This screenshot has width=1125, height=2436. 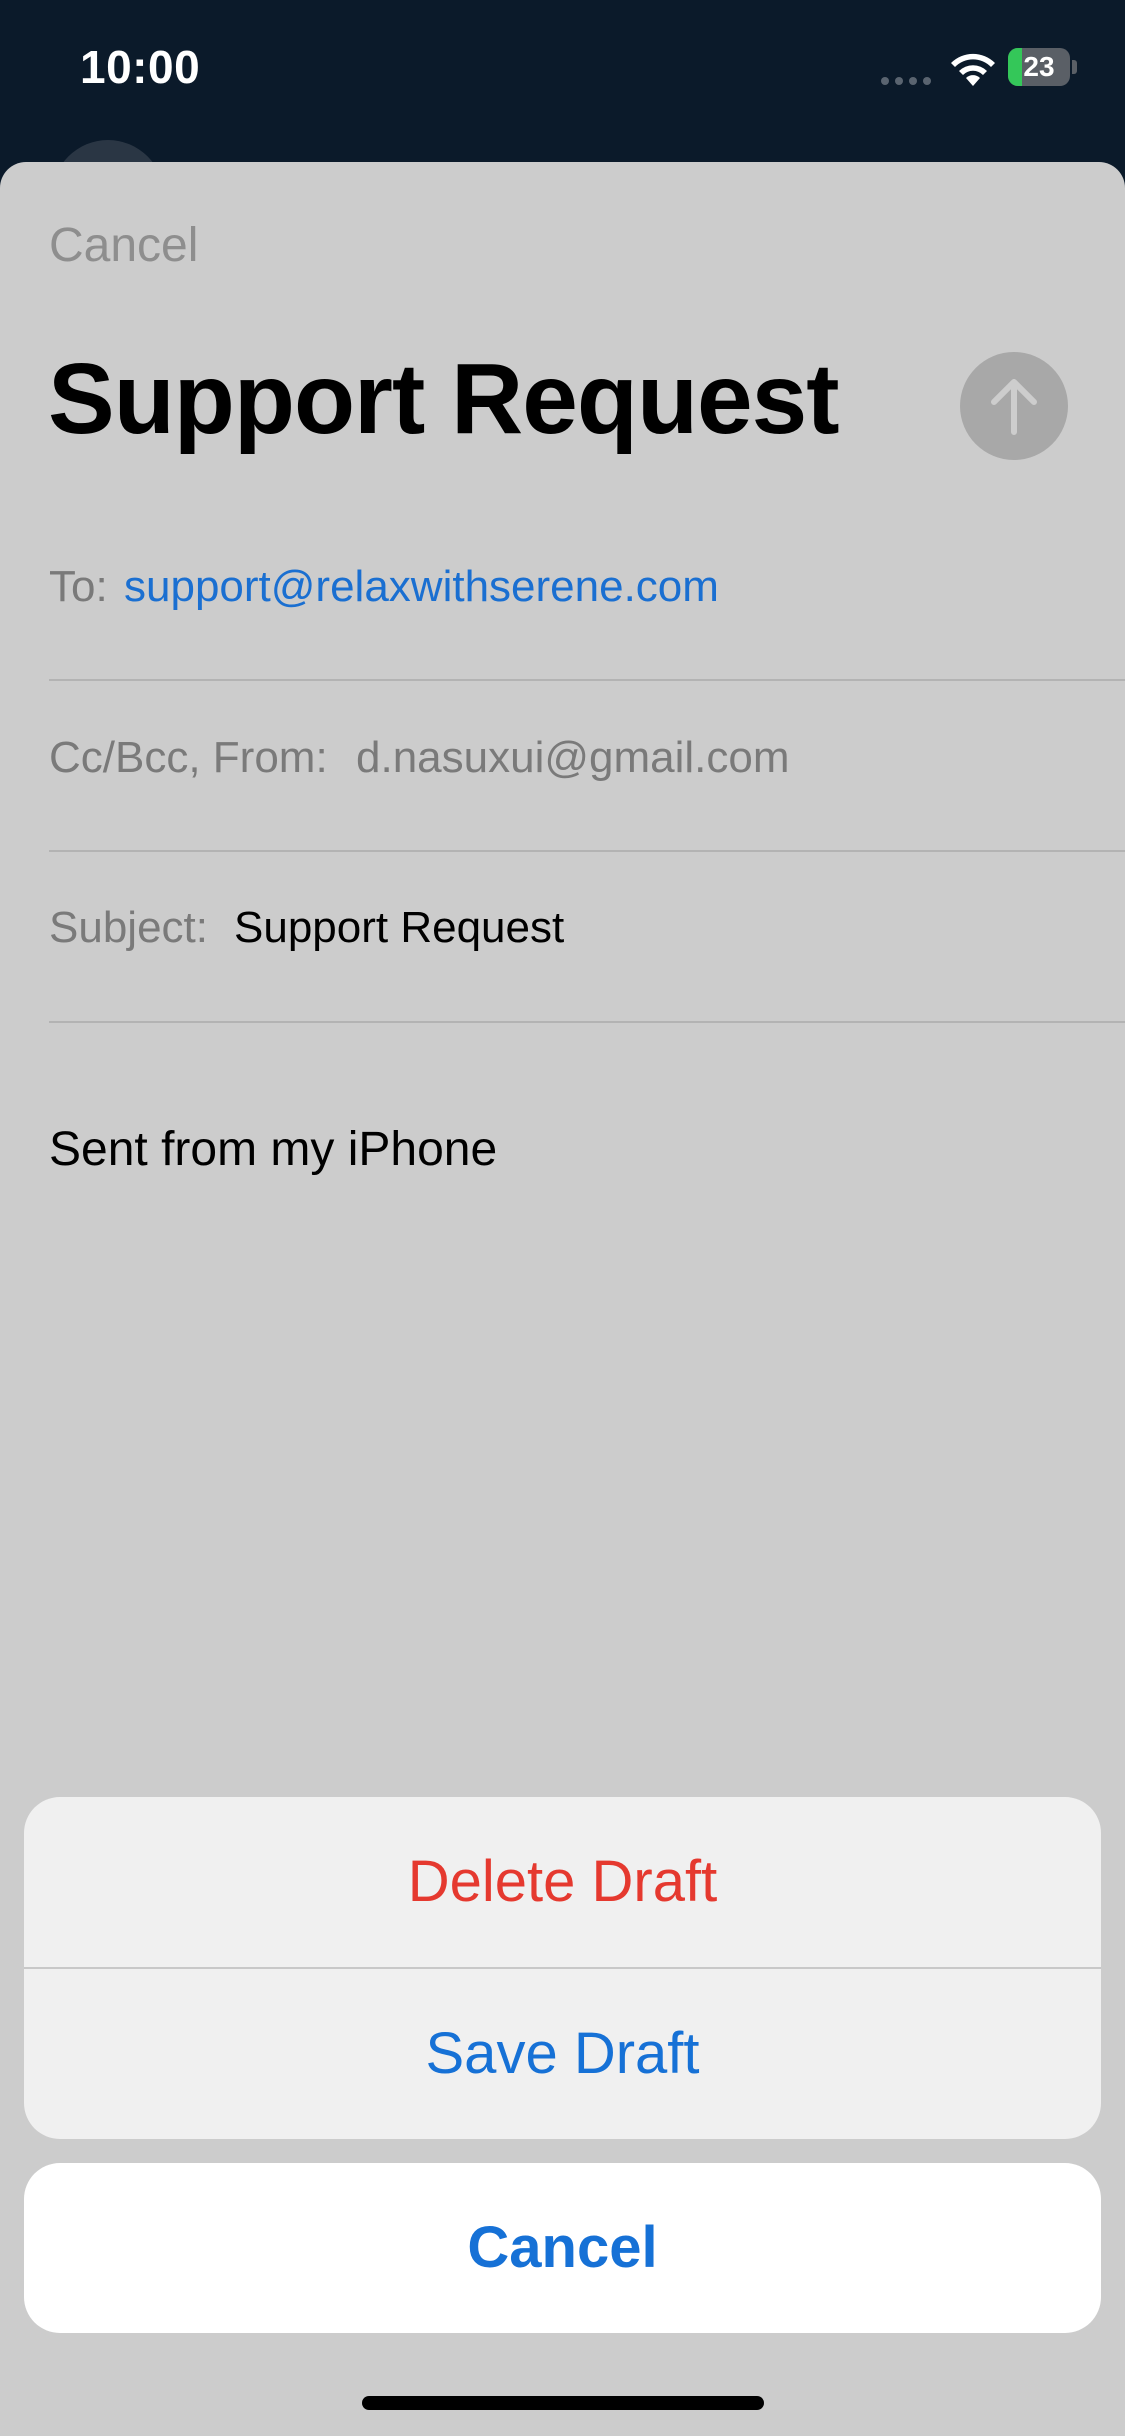 I want to click on arrow-up-icon, so click(x=1014, y=407).